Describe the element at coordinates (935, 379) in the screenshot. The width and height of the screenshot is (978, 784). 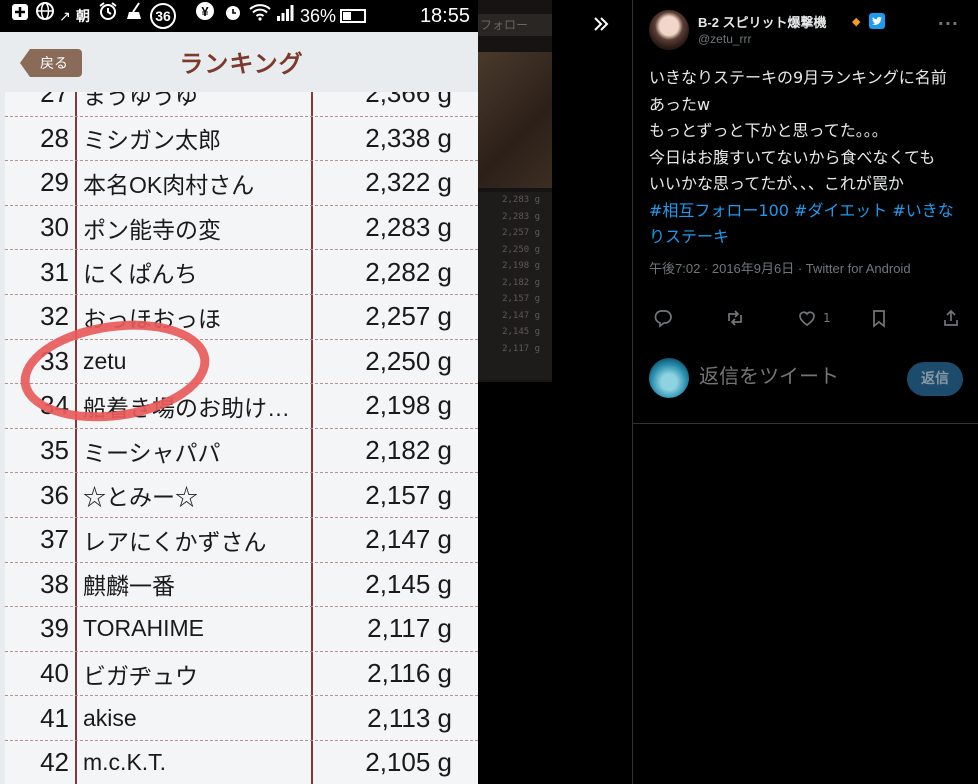
I see `reply-submit-button: 返信` at that location.